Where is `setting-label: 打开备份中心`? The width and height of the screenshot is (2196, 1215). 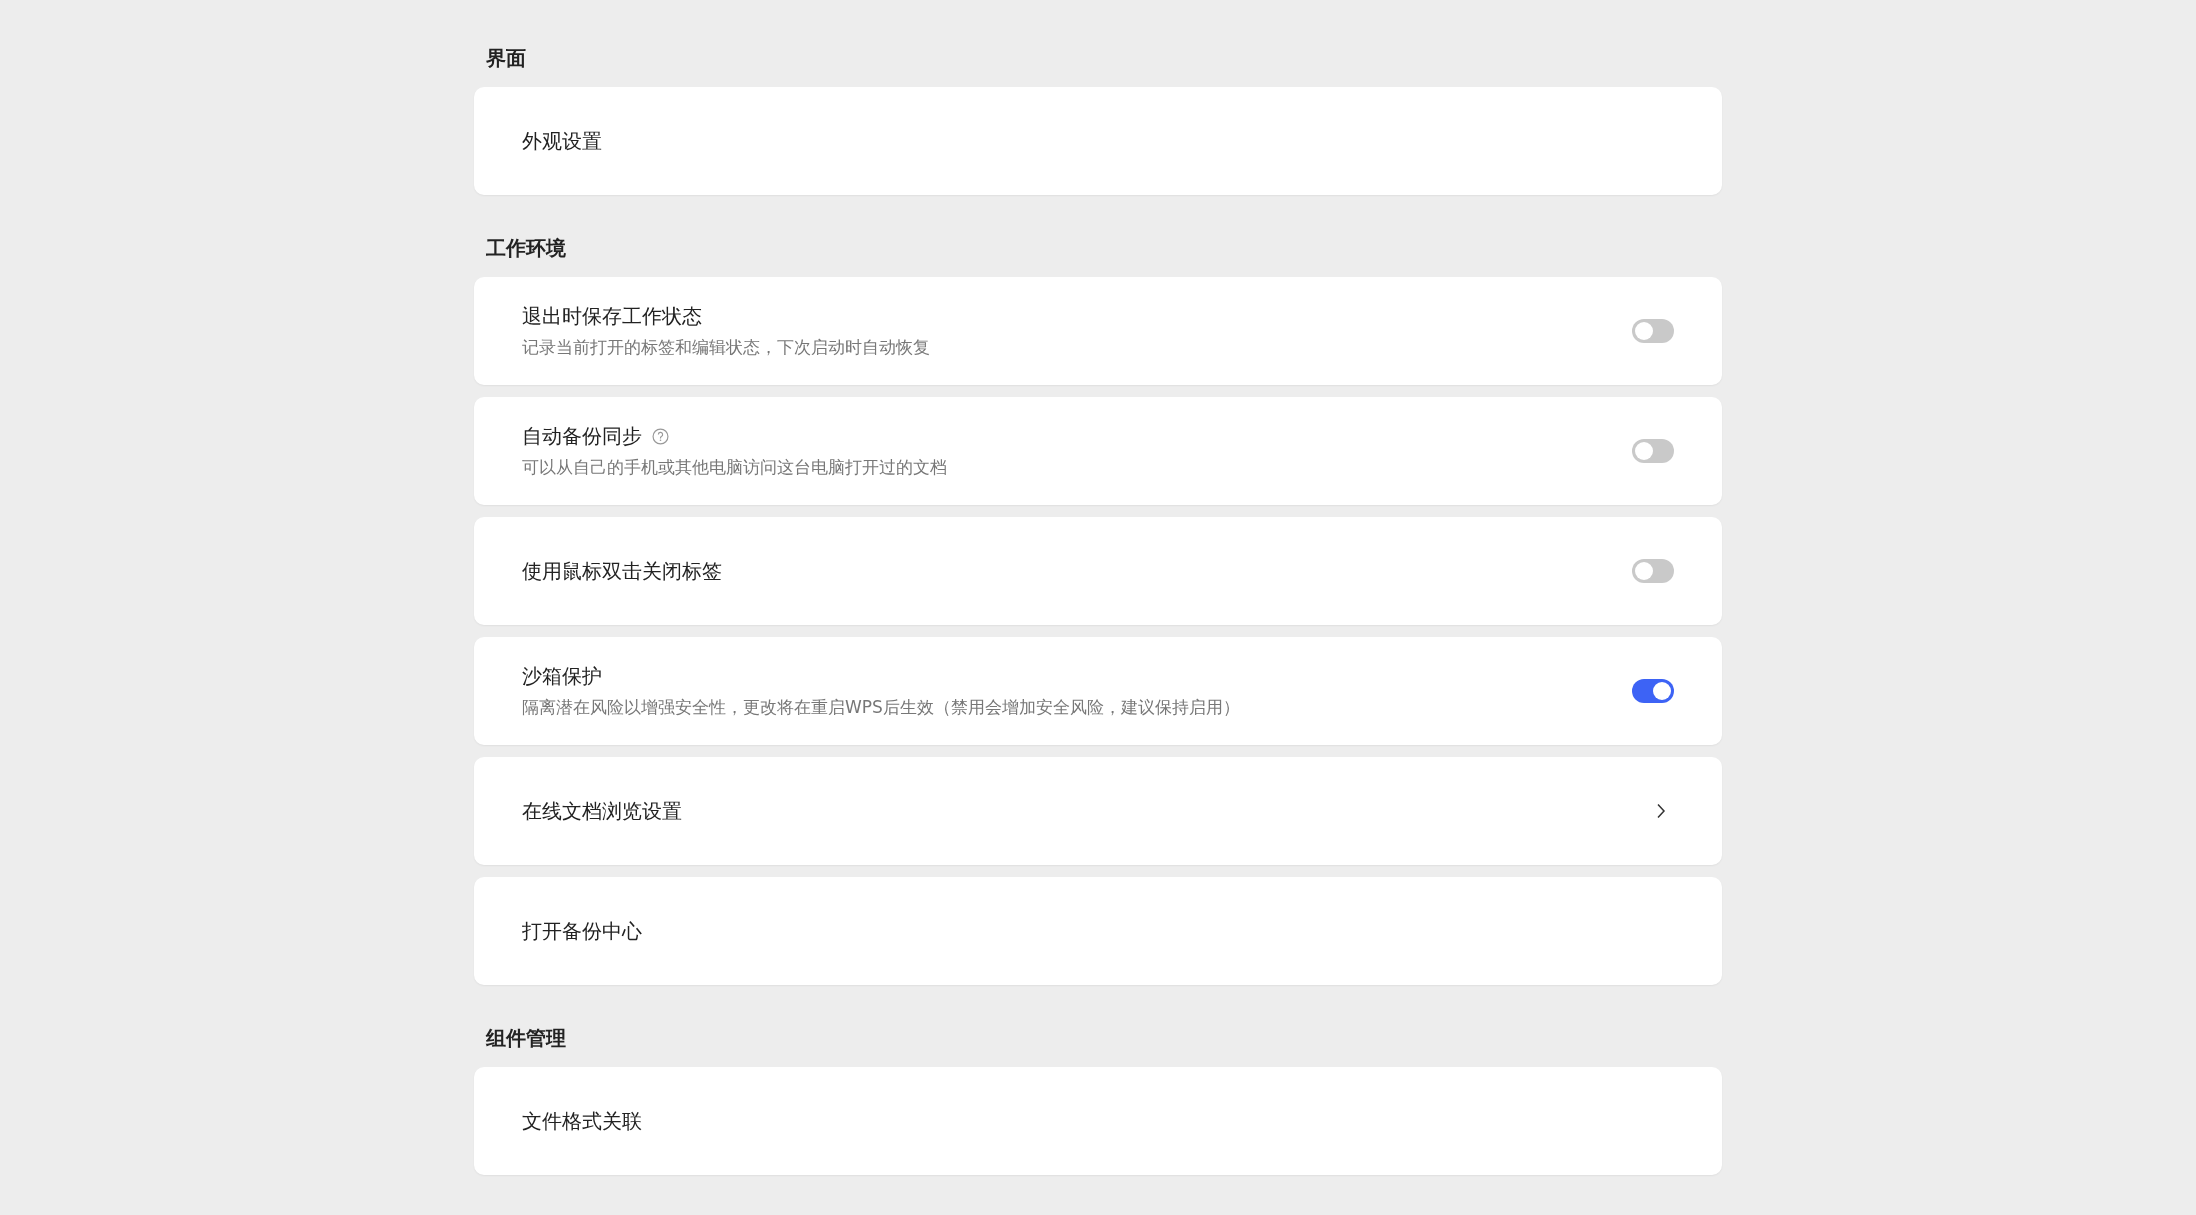 setting-label: 打开备份中心 is located at coordinates (582, 931).